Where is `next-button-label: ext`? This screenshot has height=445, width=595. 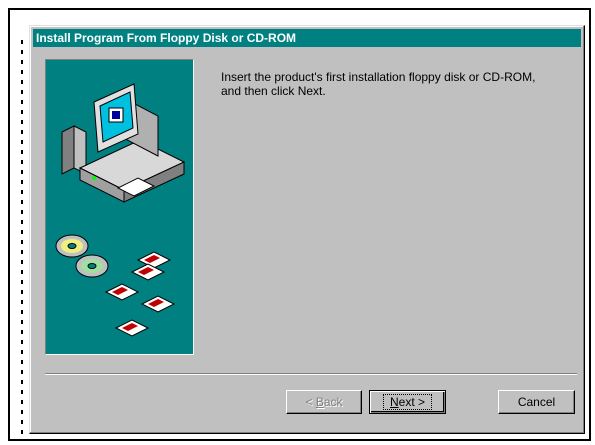 next-button-label: ext is located at coordinates (406, 402).